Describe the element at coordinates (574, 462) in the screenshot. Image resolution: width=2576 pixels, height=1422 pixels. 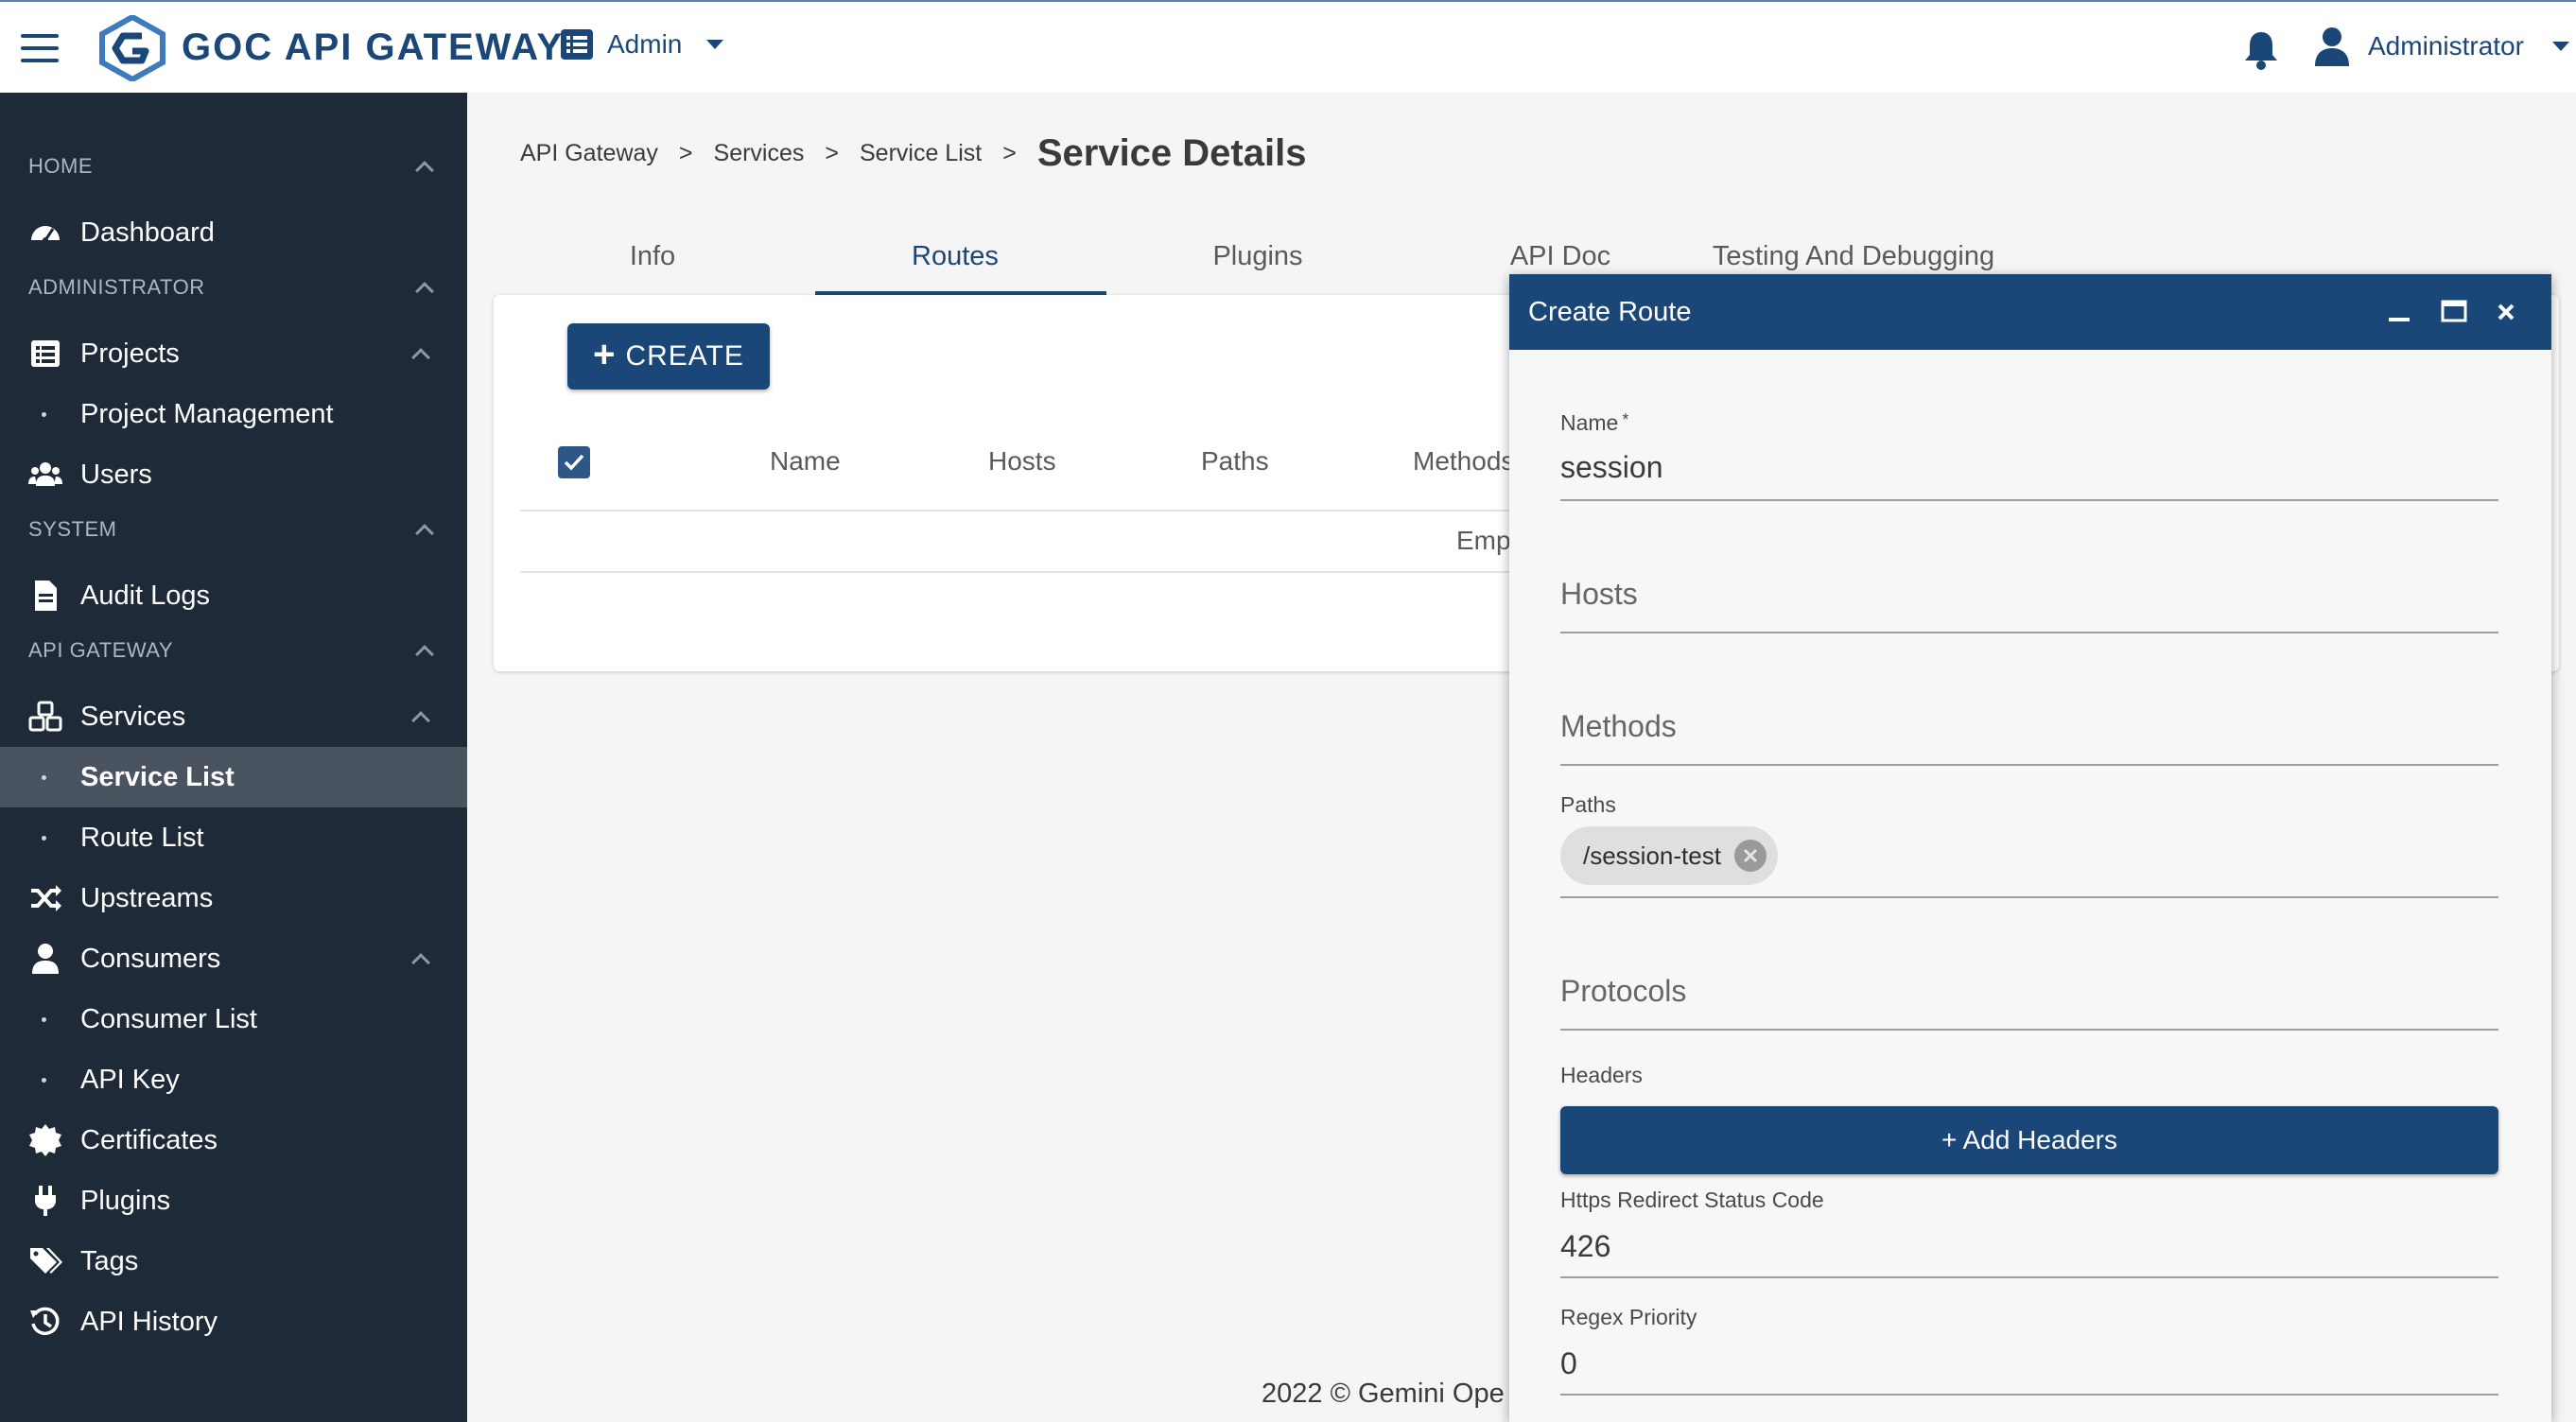
I see `select-all-checkbox` at that location.